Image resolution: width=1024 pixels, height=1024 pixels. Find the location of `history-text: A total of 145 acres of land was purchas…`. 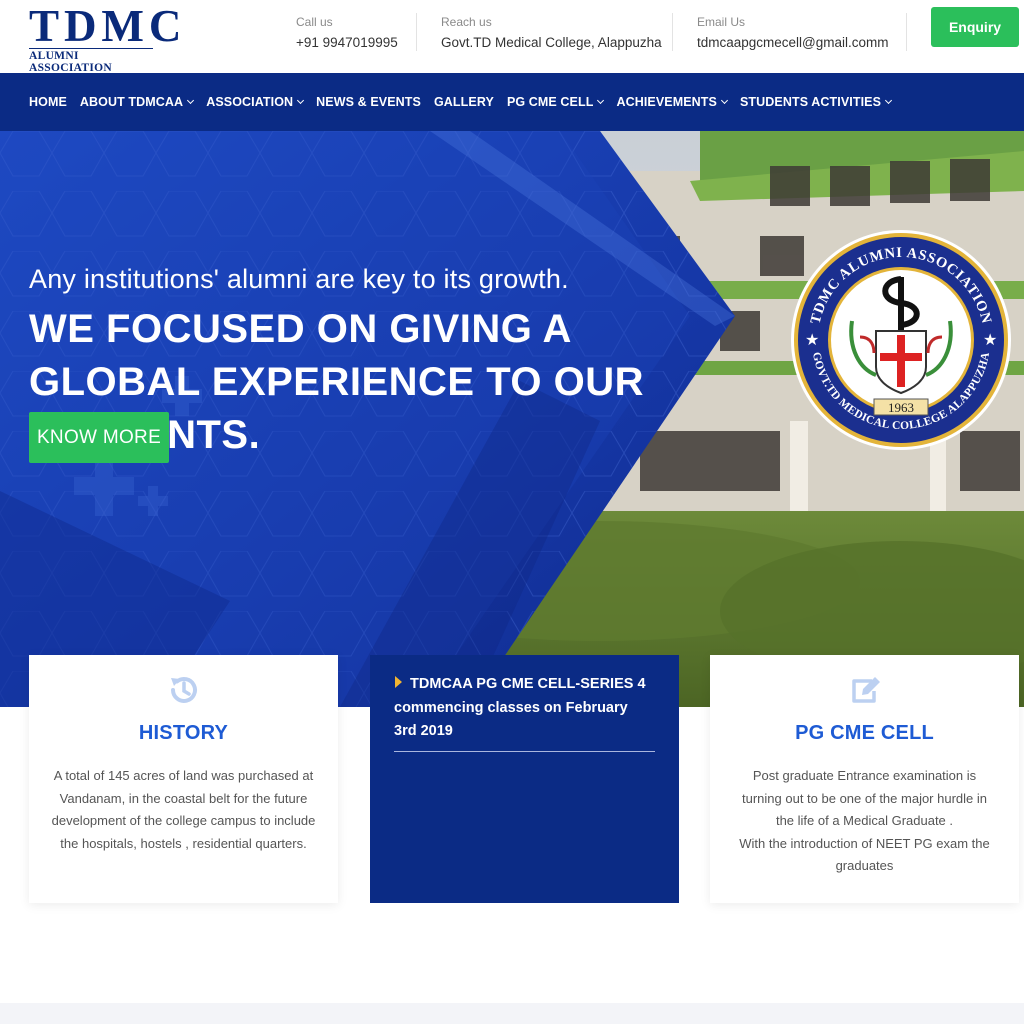

history-text: A total of 145 acres of land was purchas… is located at coordinates (183, 809).